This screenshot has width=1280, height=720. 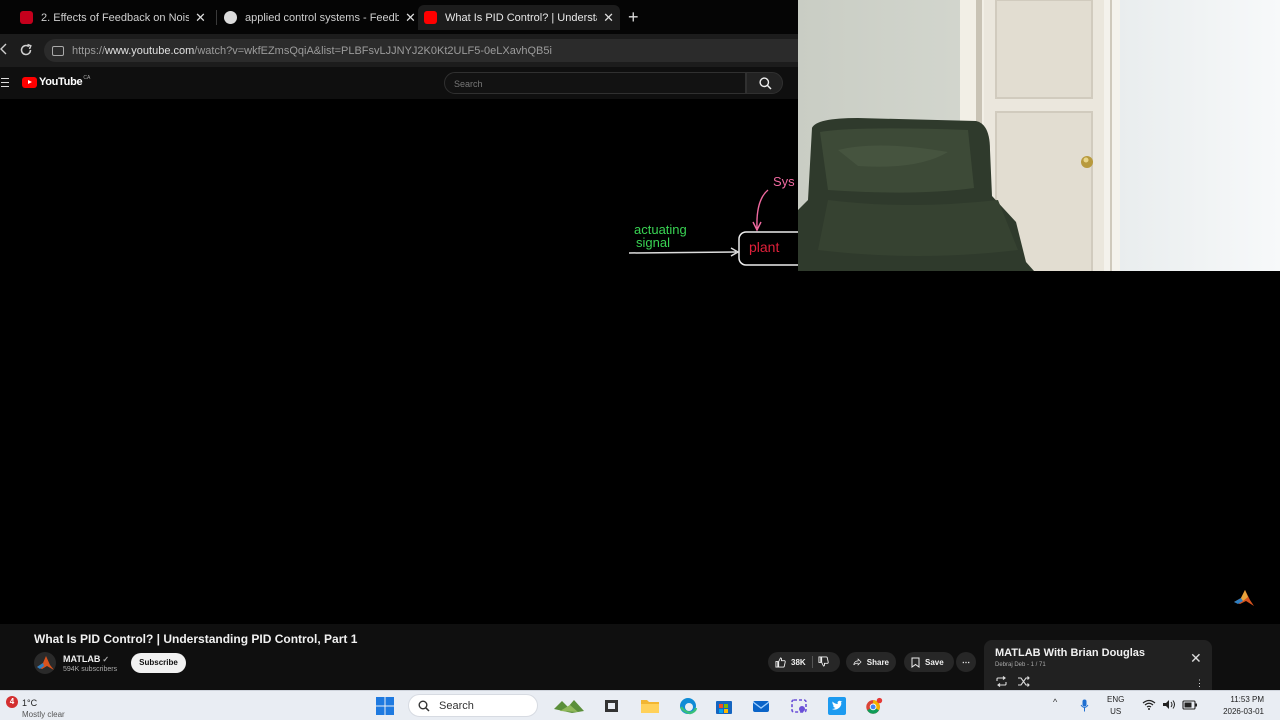 I want to click on new-tab-button: +, so click(x=633, y=17).